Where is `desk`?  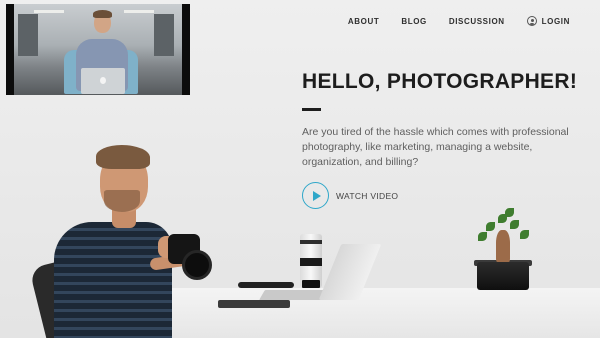 desk is located at coordinates (385, 313).